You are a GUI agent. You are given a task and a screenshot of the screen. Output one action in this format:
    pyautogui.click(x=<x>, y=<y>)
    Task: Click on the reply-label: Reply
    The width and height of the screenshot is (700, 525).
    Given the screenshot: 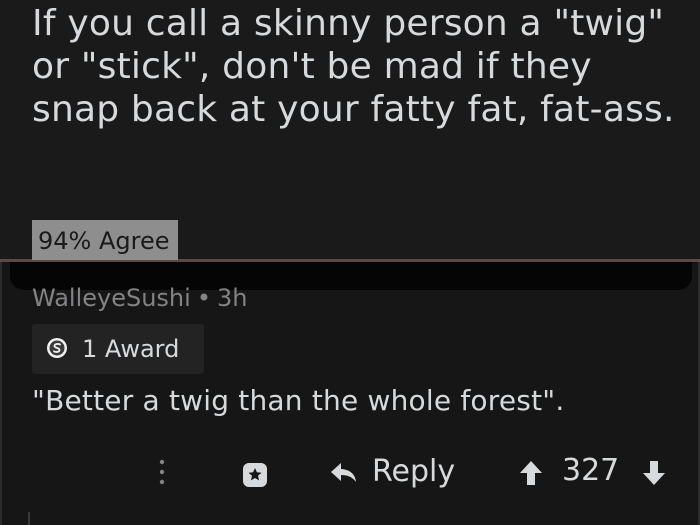 What is the action you would take?
    pyautogui.click(x=414, y=471)
    